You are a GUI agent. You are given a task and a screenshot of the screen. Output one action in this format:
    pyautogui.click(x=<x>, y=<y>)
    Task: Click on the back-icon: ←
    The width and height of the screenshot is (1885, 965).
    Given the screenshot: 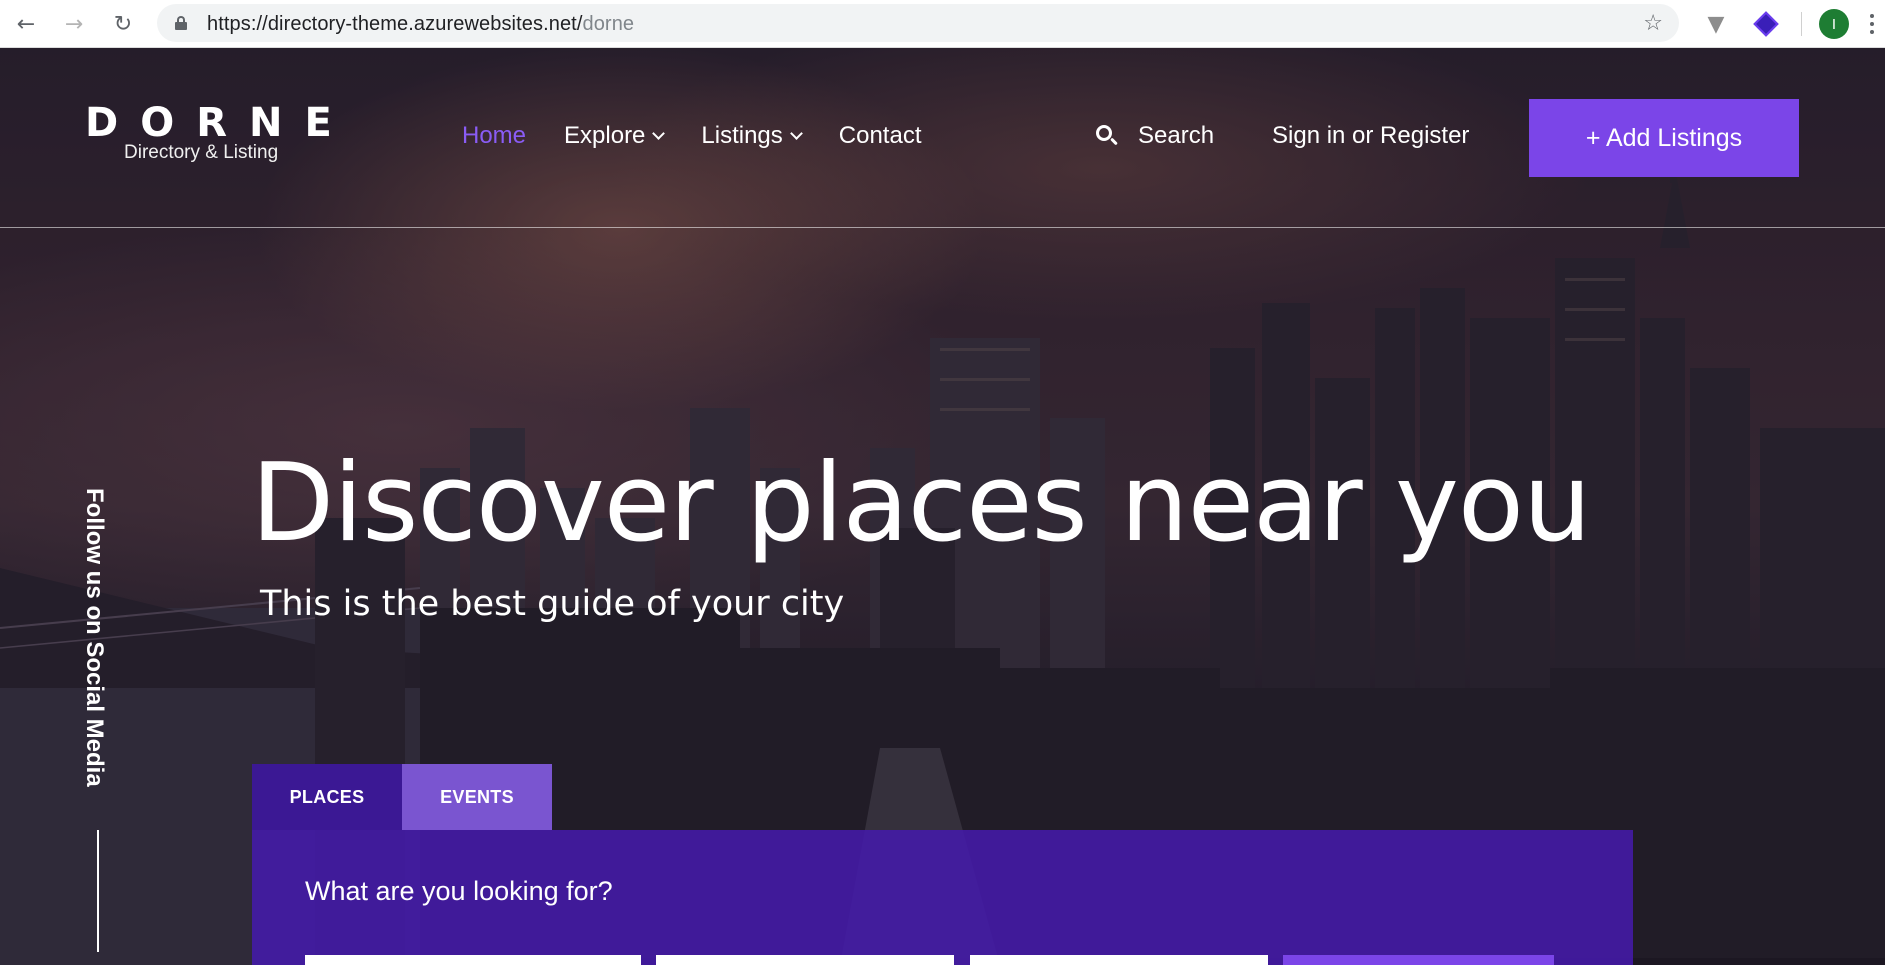 What is the action you would take?
    pyautogui.click(x=26, y=24)
    